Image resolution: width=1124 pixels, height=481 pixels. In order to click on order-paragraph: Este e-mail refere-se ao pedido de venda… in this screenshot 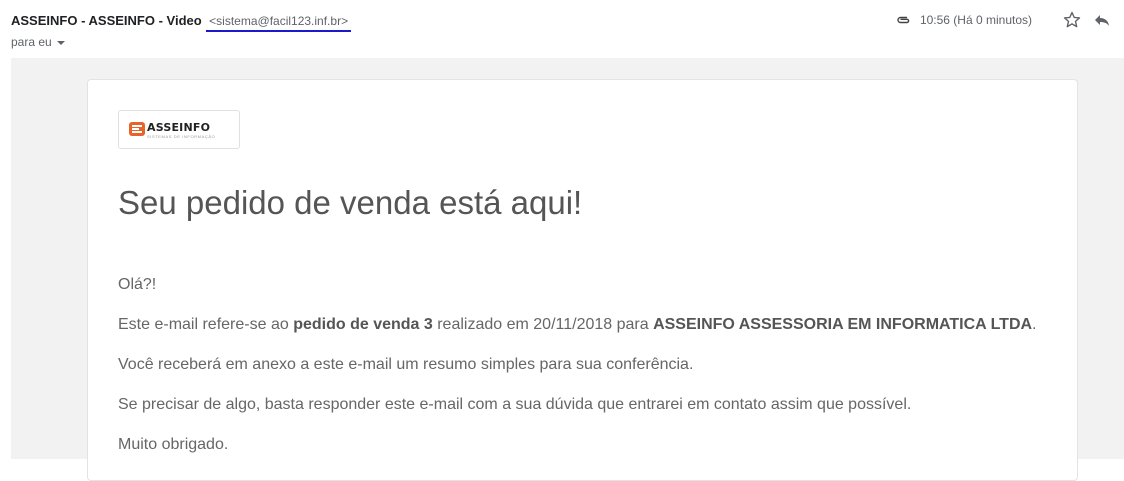, I will do `click(577, 325)`.